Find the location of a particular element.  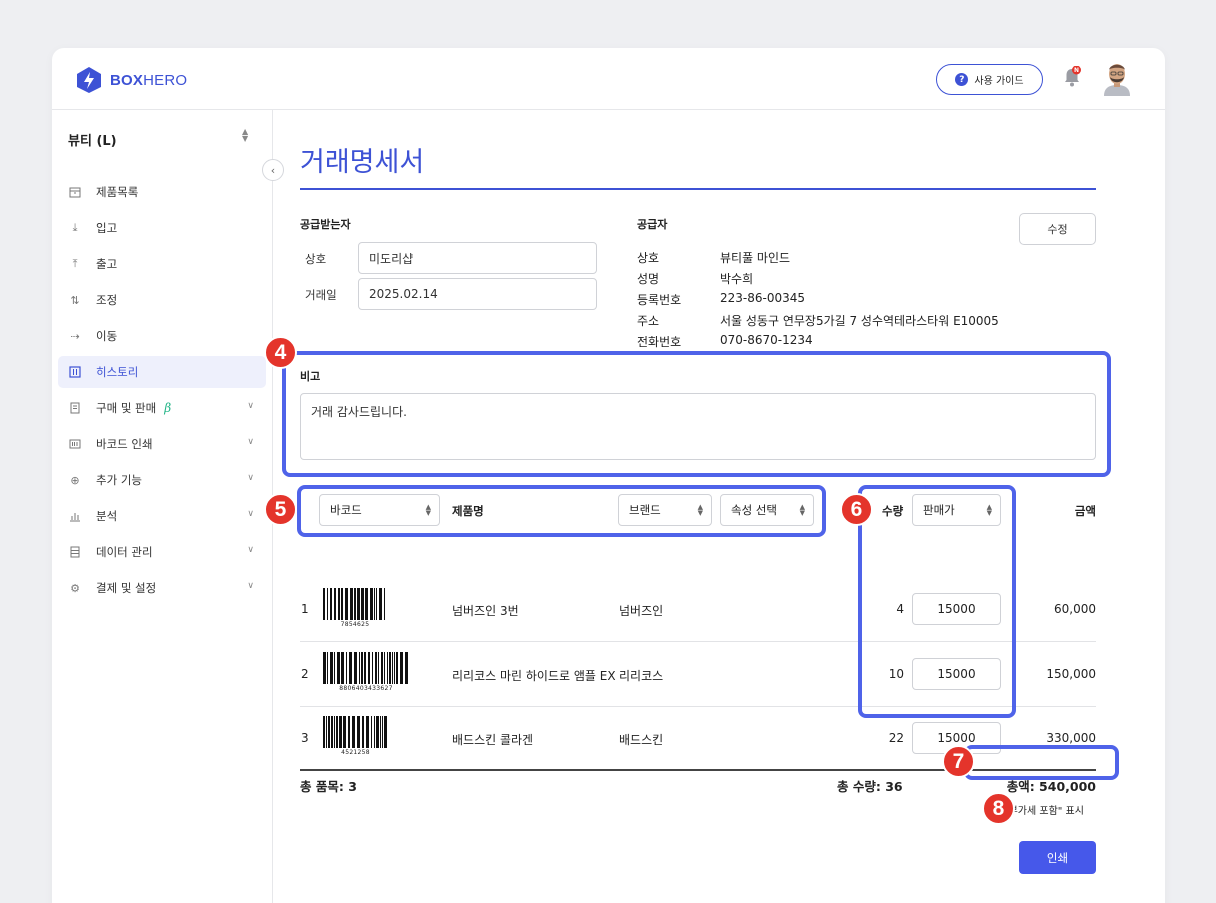

sidebar-item-billing-settings: ⚙ 결제 및 설정 ∨ is located at coordinates (162, 588).